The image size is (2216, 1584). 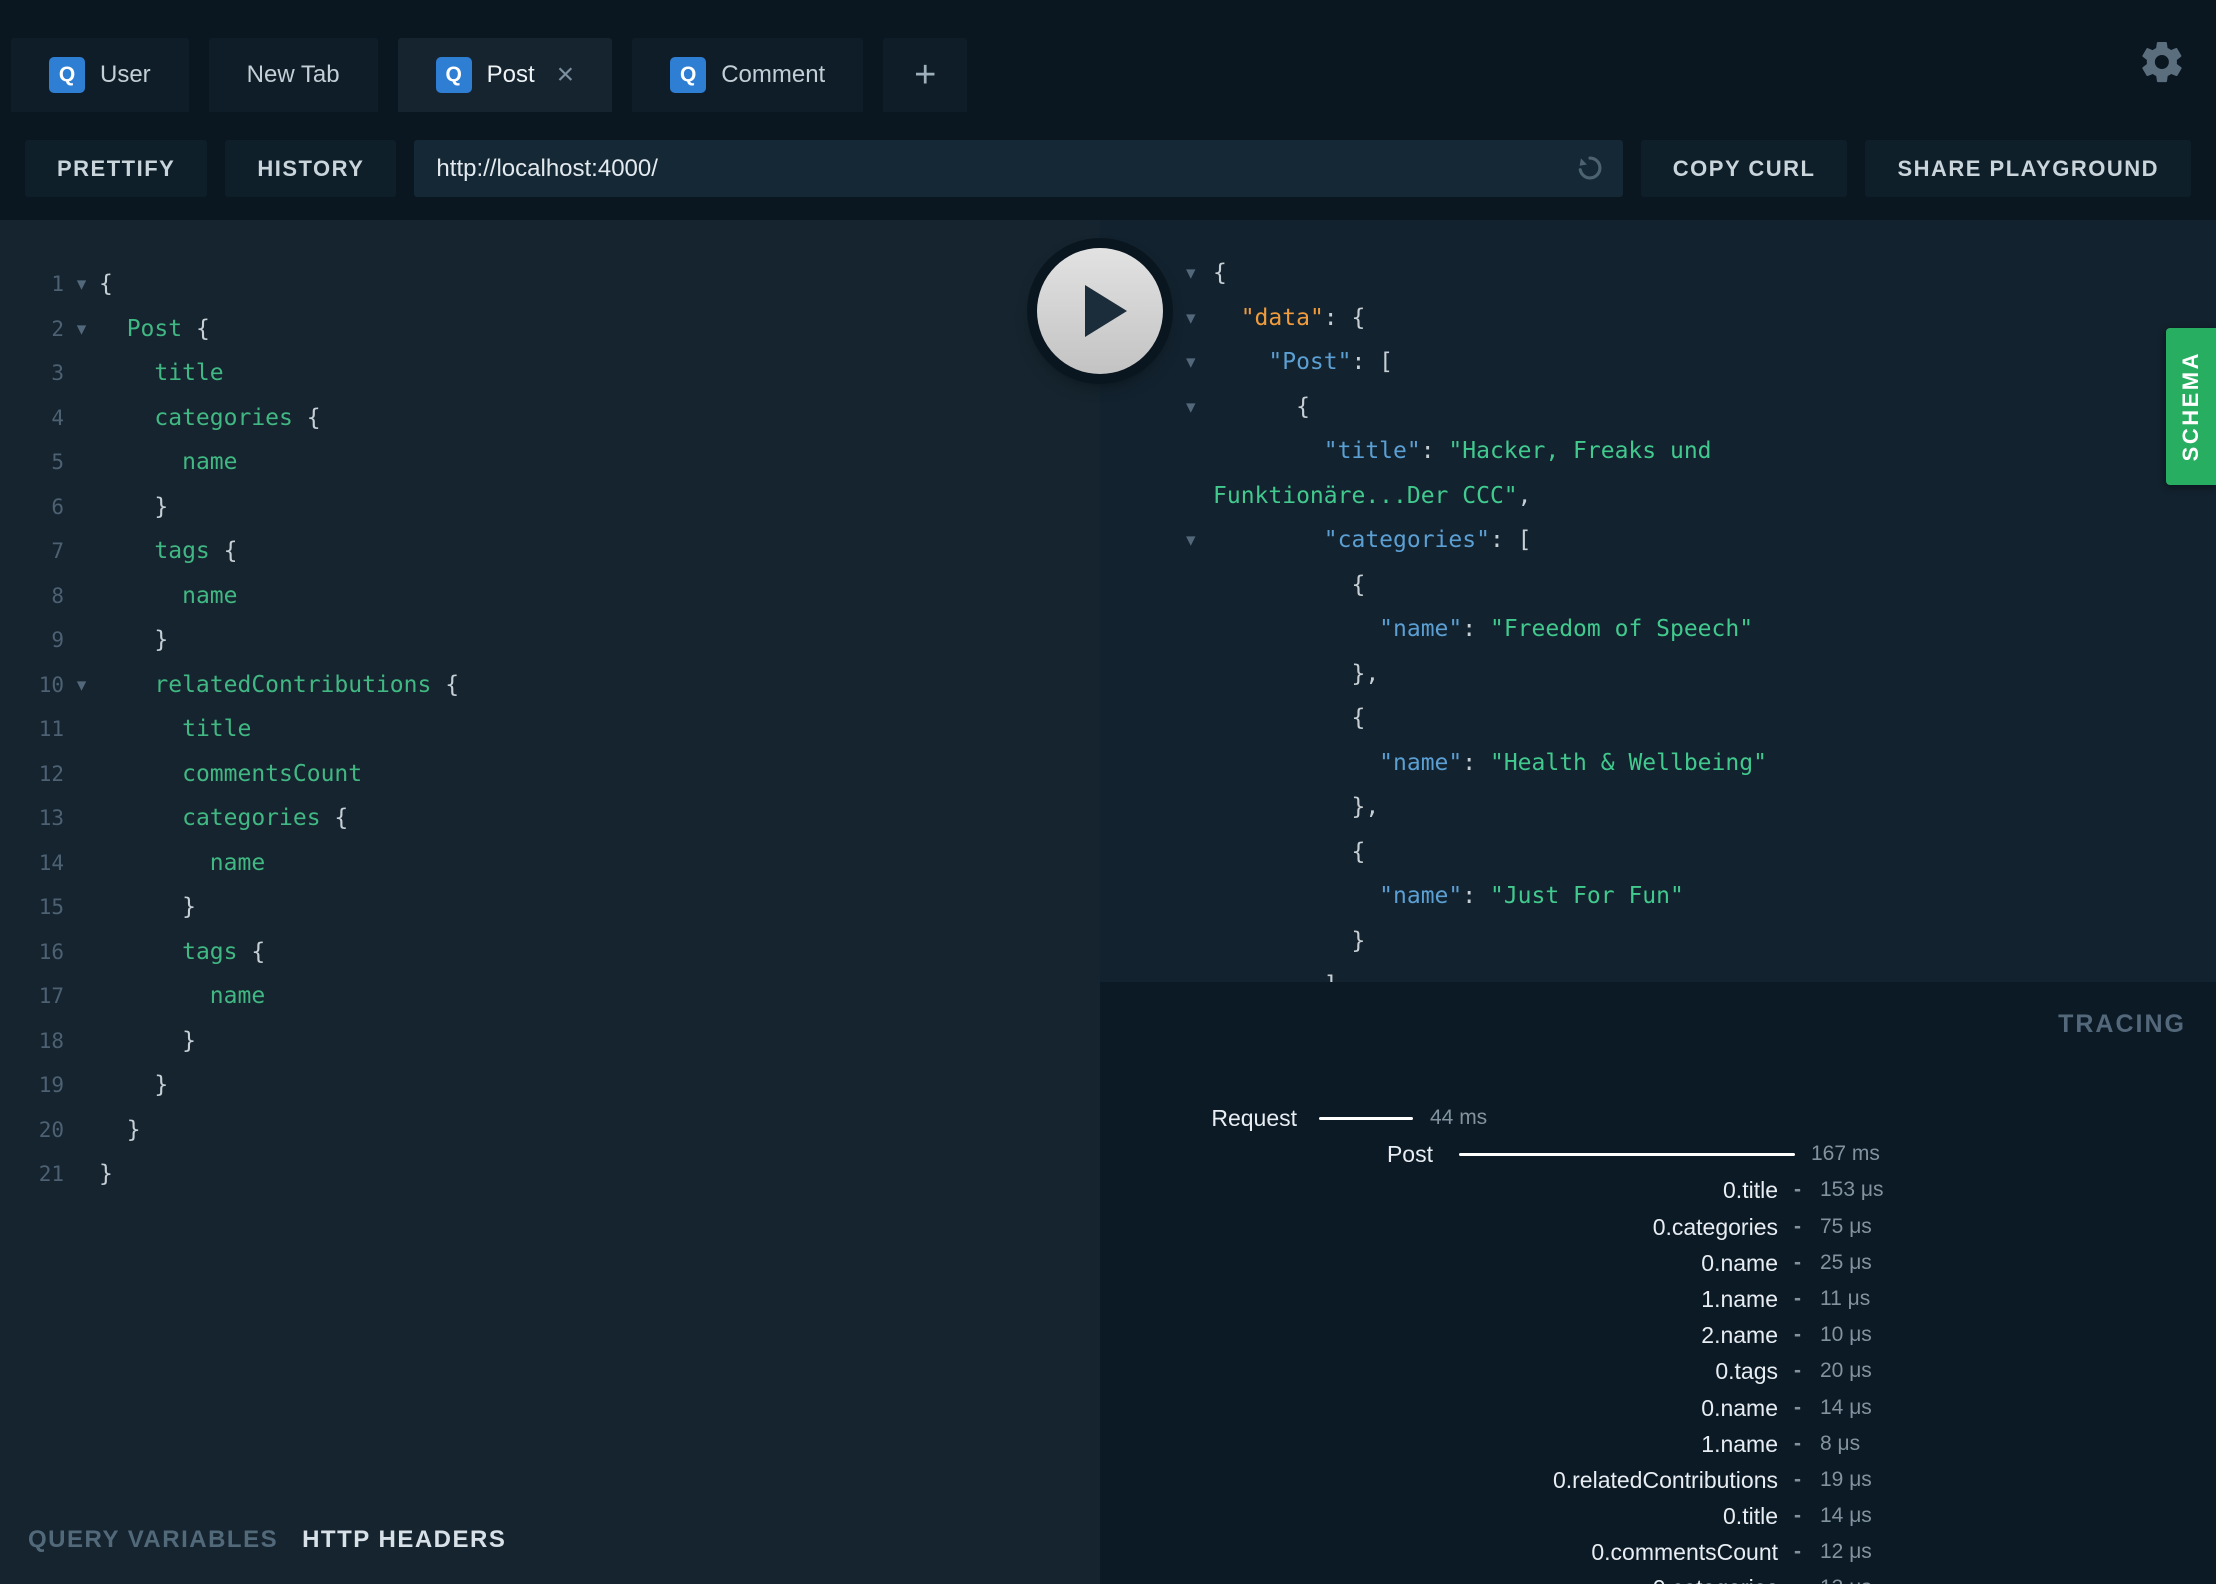 What do you see at coordinates (550, 1130) in the screenshot?
I see `query-line: 20 }` at bounding box center [550, 1130].